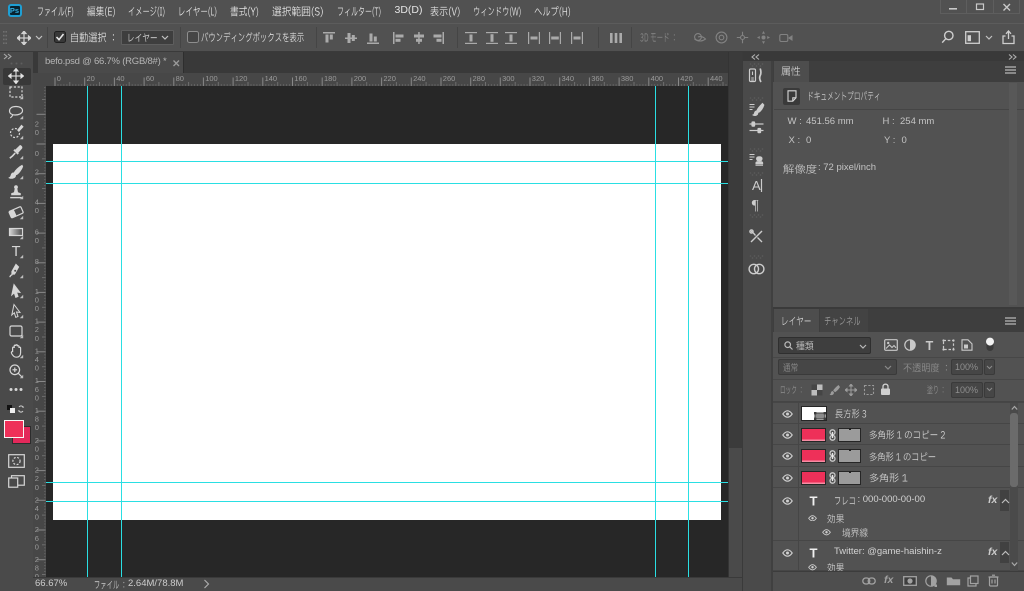 This screenshot has width=1024, height=591. Describe the element at coordinates (389, 78) in the screenshot. I see `svg-text: 220` at that location.